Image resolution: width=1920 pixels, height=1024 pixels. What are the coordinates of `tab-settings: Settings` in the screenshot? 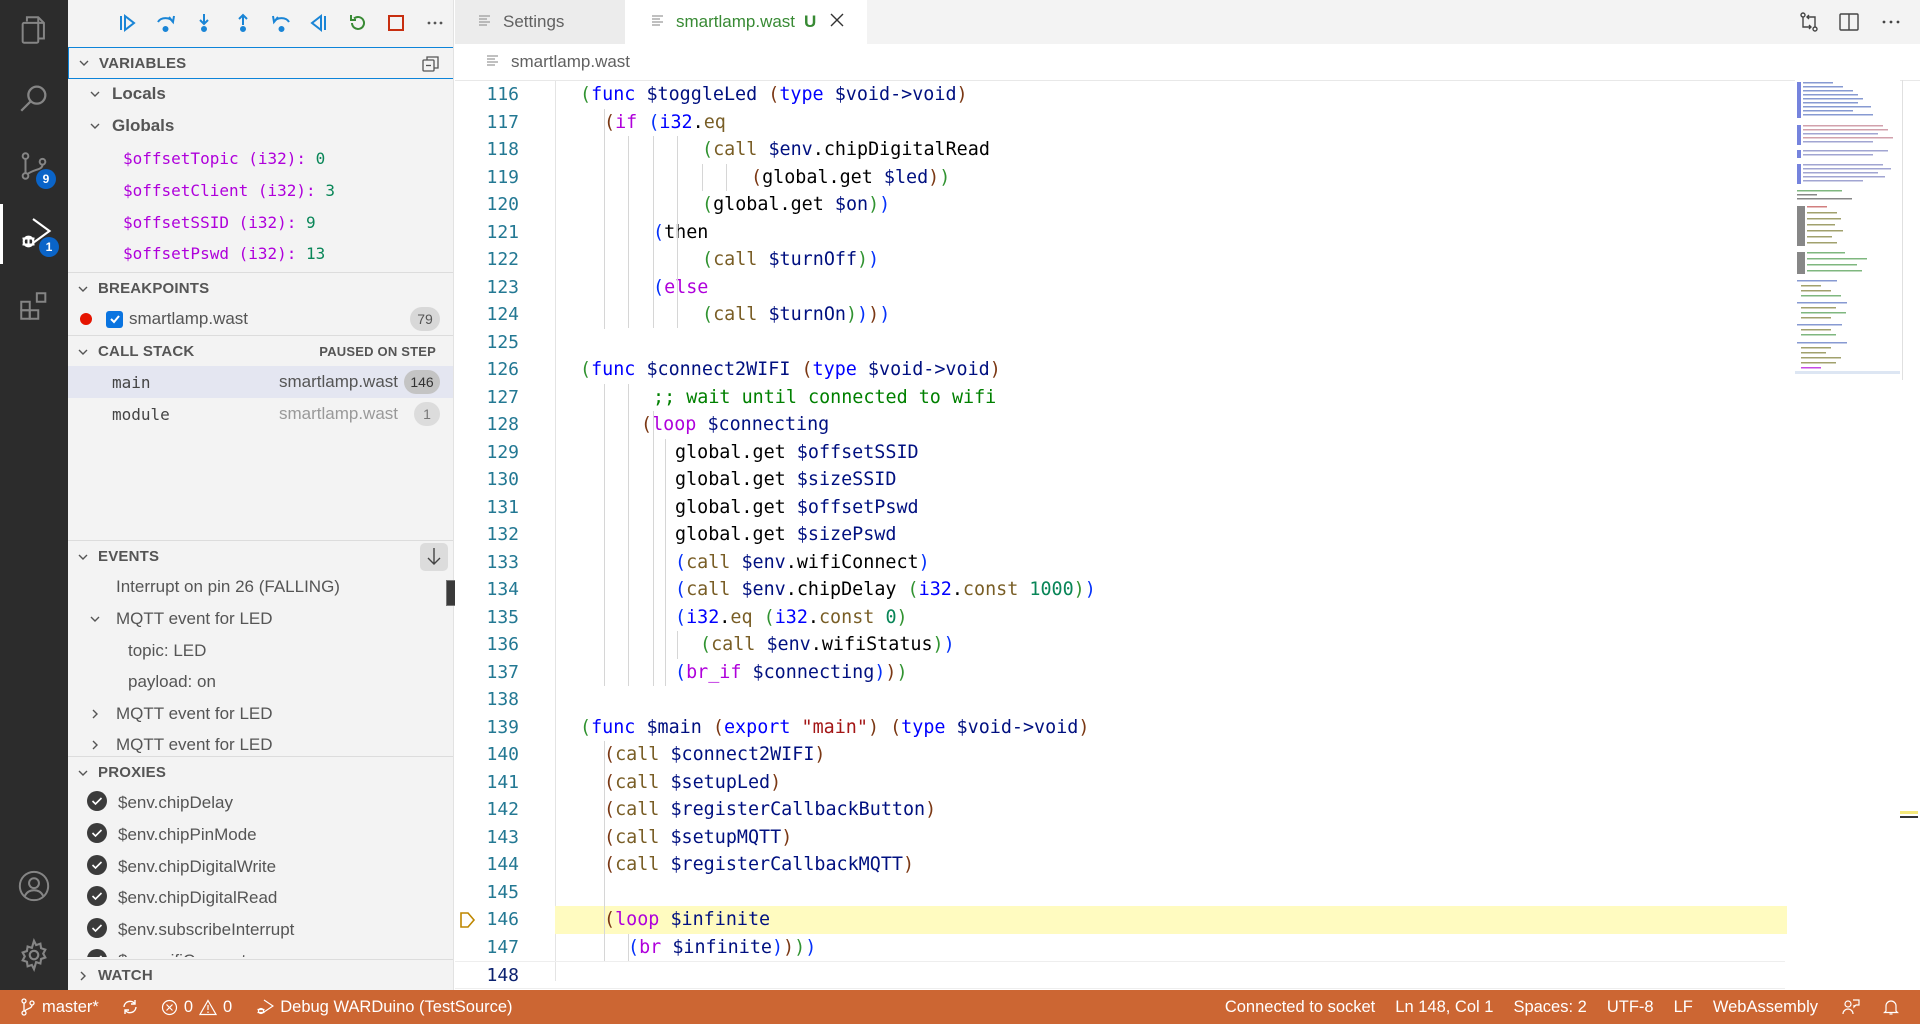 It's located at (540, 22).